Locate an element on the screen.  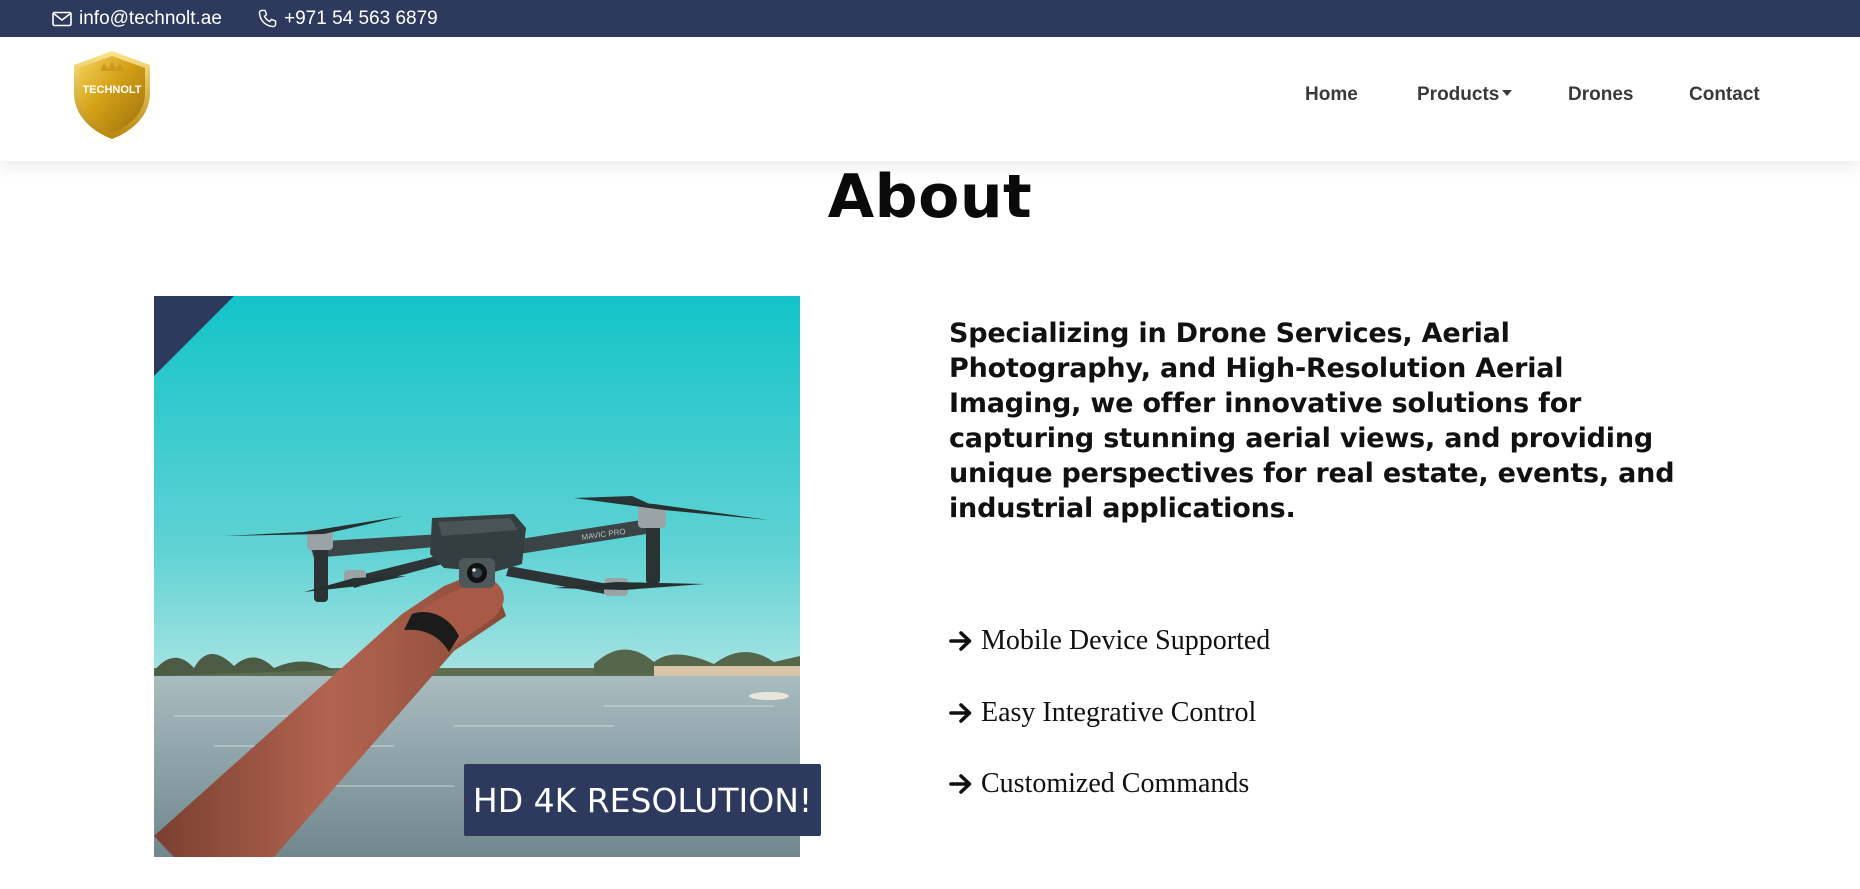
envelope-icon is located at coordinates (62, 18).